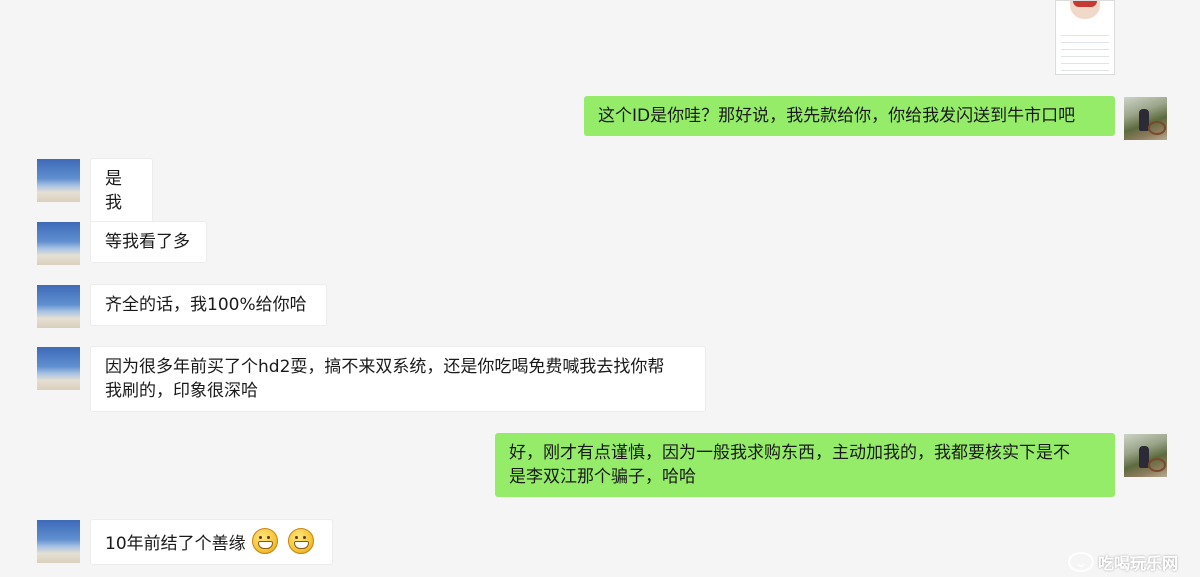 This screenshot has width=1200, height=577. I want to click on cartoon-avatar-icon, so click(1085, 10).